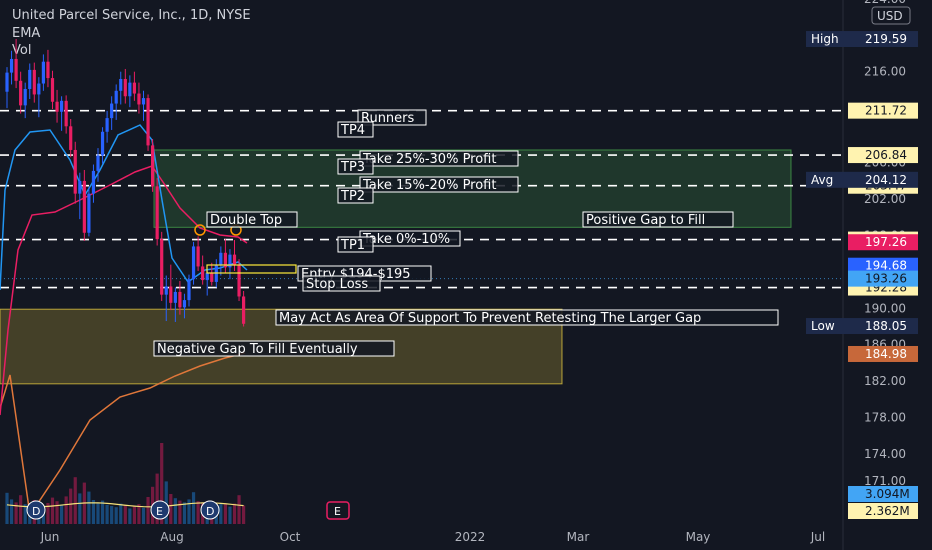 This screenshot has width=932, height=550. I want to click on price-axis-label: 197.26, so click(886, 242).